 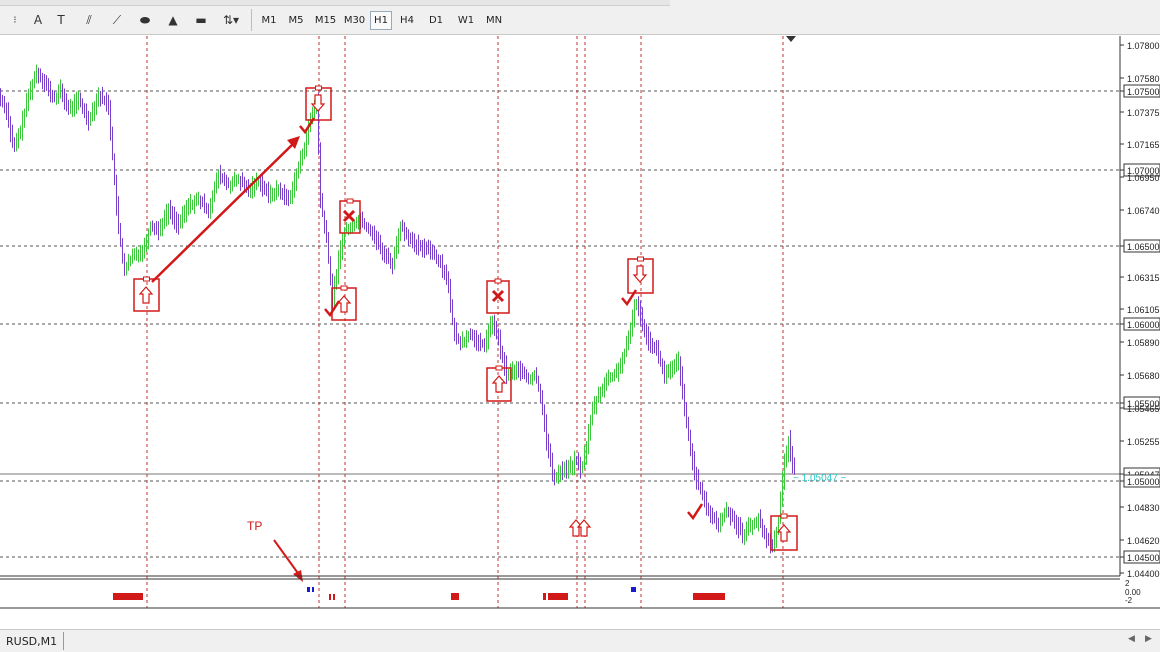 I want to click on channel-tool-icon: ⫽, so click(x=89, y=20).